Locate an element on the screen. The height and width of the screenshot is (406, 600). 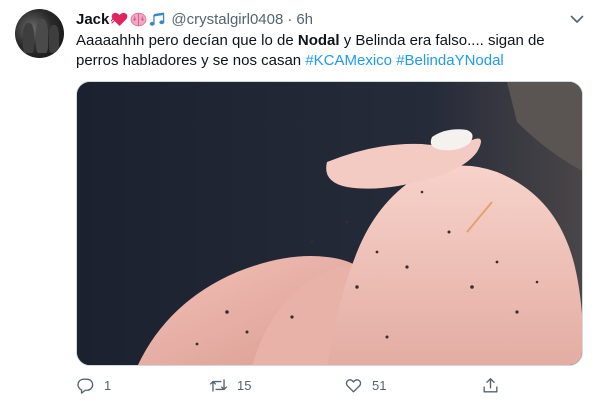
brain-emoji-icon is located at coordinates (138, 19).